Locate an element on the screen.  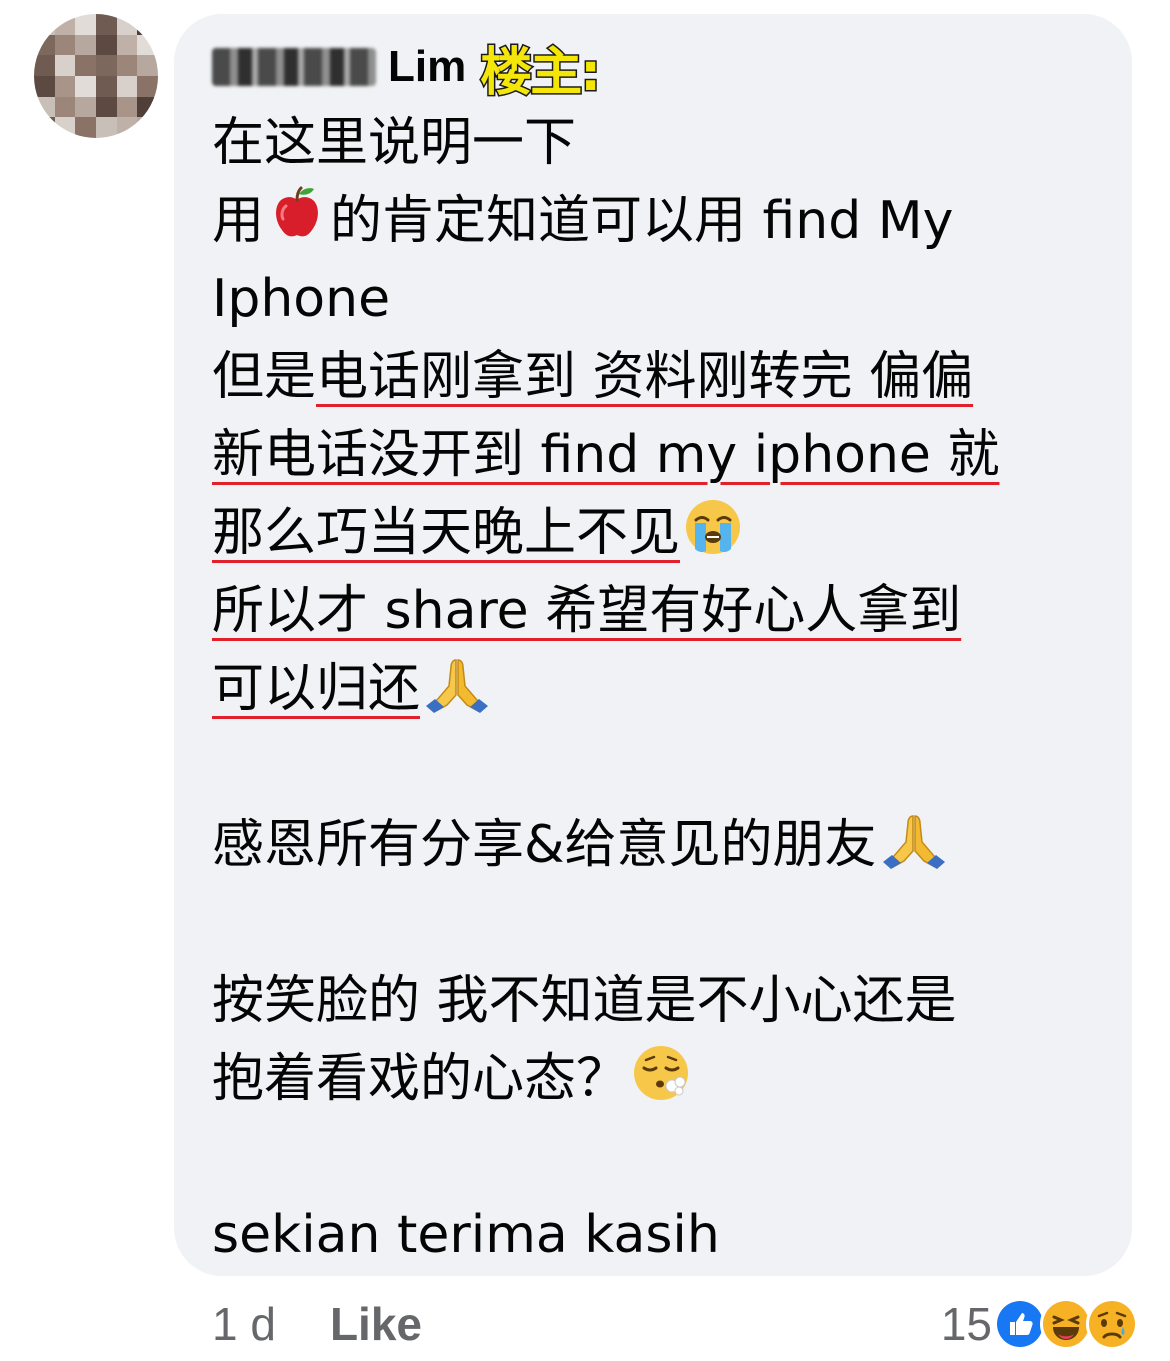
comment-line: 所以才 share 希望有好心人拿到 is located at coordinates (662, 611).